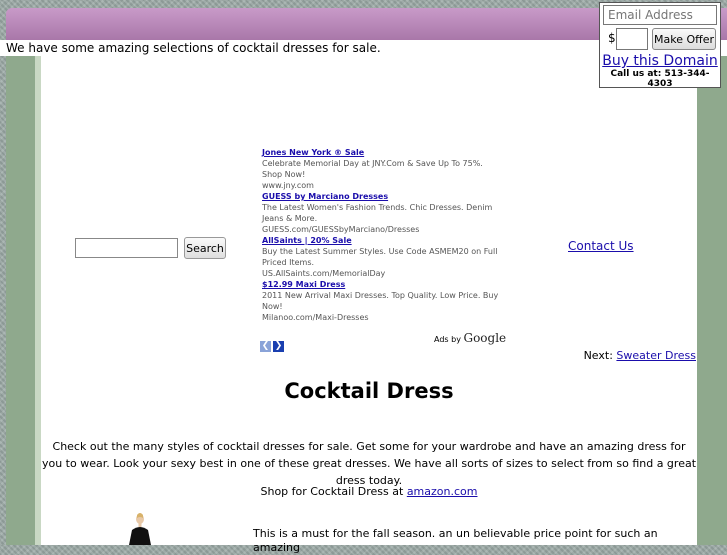 The image size is (727, 555). What do you see at coordinates (382, 196) in the screenshot?
I see `ad-title-link: GUESS by Marciano Dresses` at bounding box center [382, 196].